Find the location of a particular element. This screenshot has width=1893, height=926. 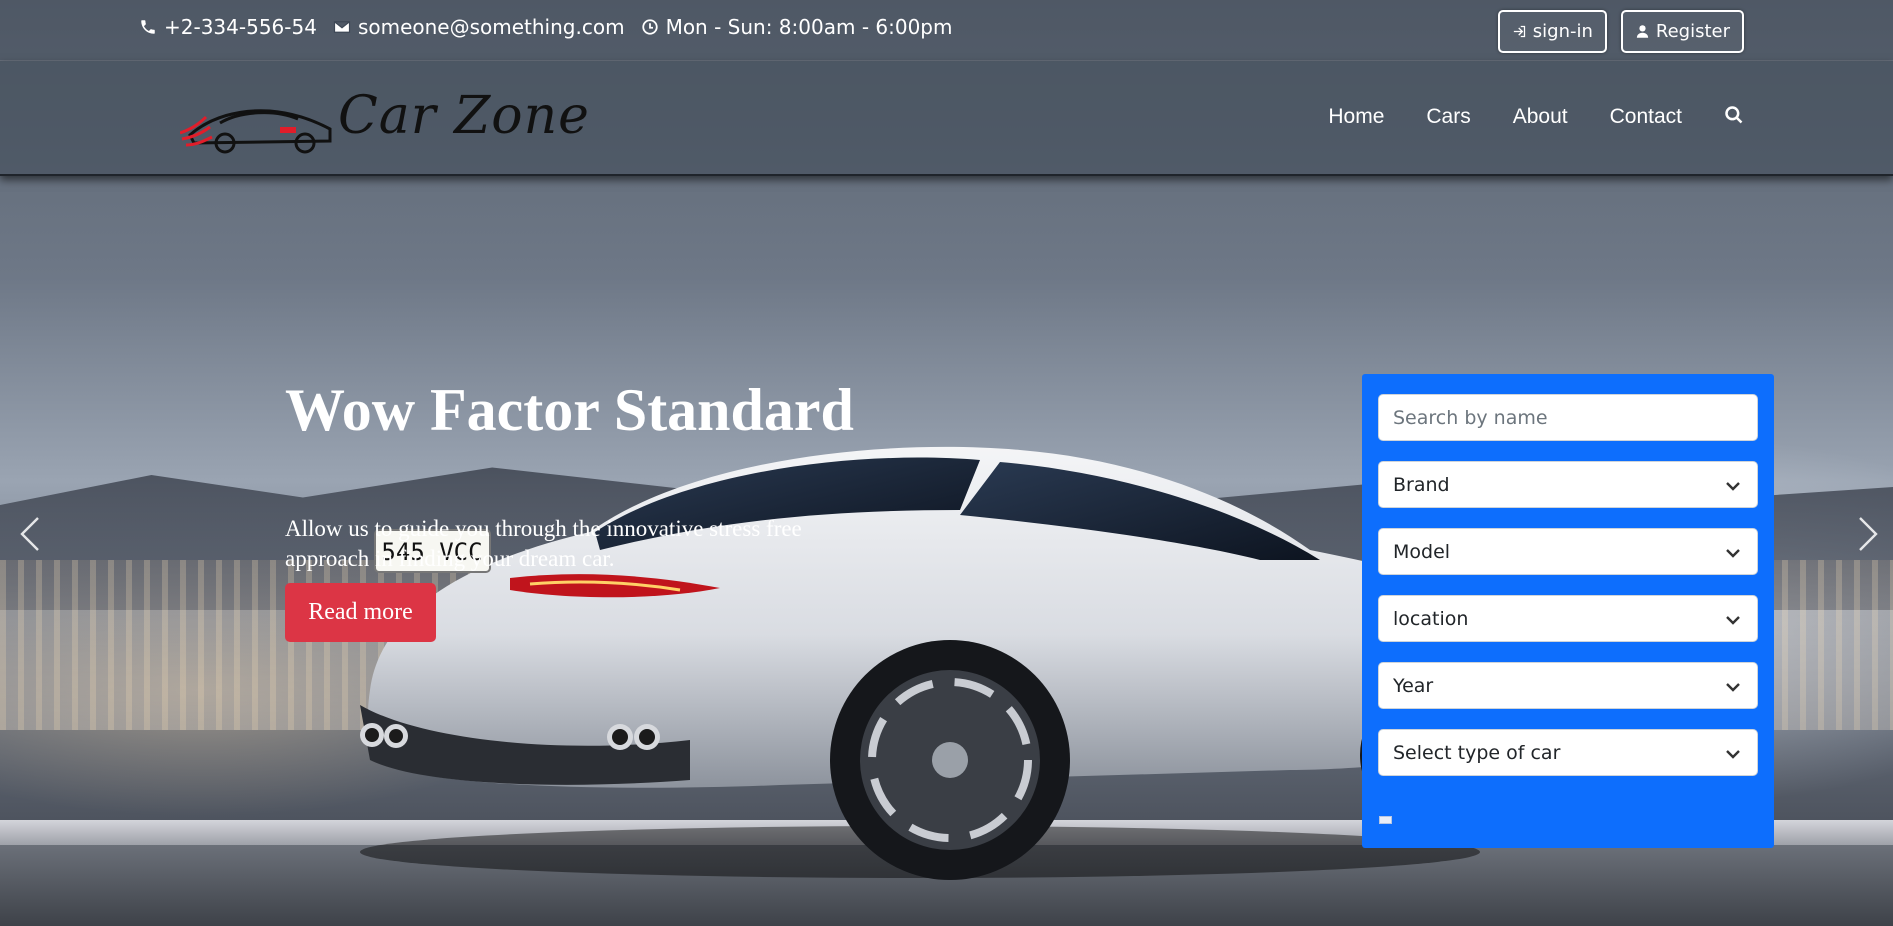

user-icon is located at coordinates (1642, 31).